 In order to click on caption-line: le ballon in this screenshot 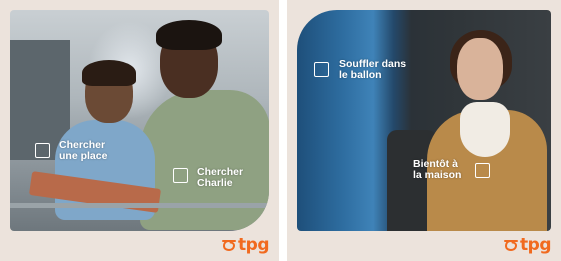, I will do `click(360, 75)`.